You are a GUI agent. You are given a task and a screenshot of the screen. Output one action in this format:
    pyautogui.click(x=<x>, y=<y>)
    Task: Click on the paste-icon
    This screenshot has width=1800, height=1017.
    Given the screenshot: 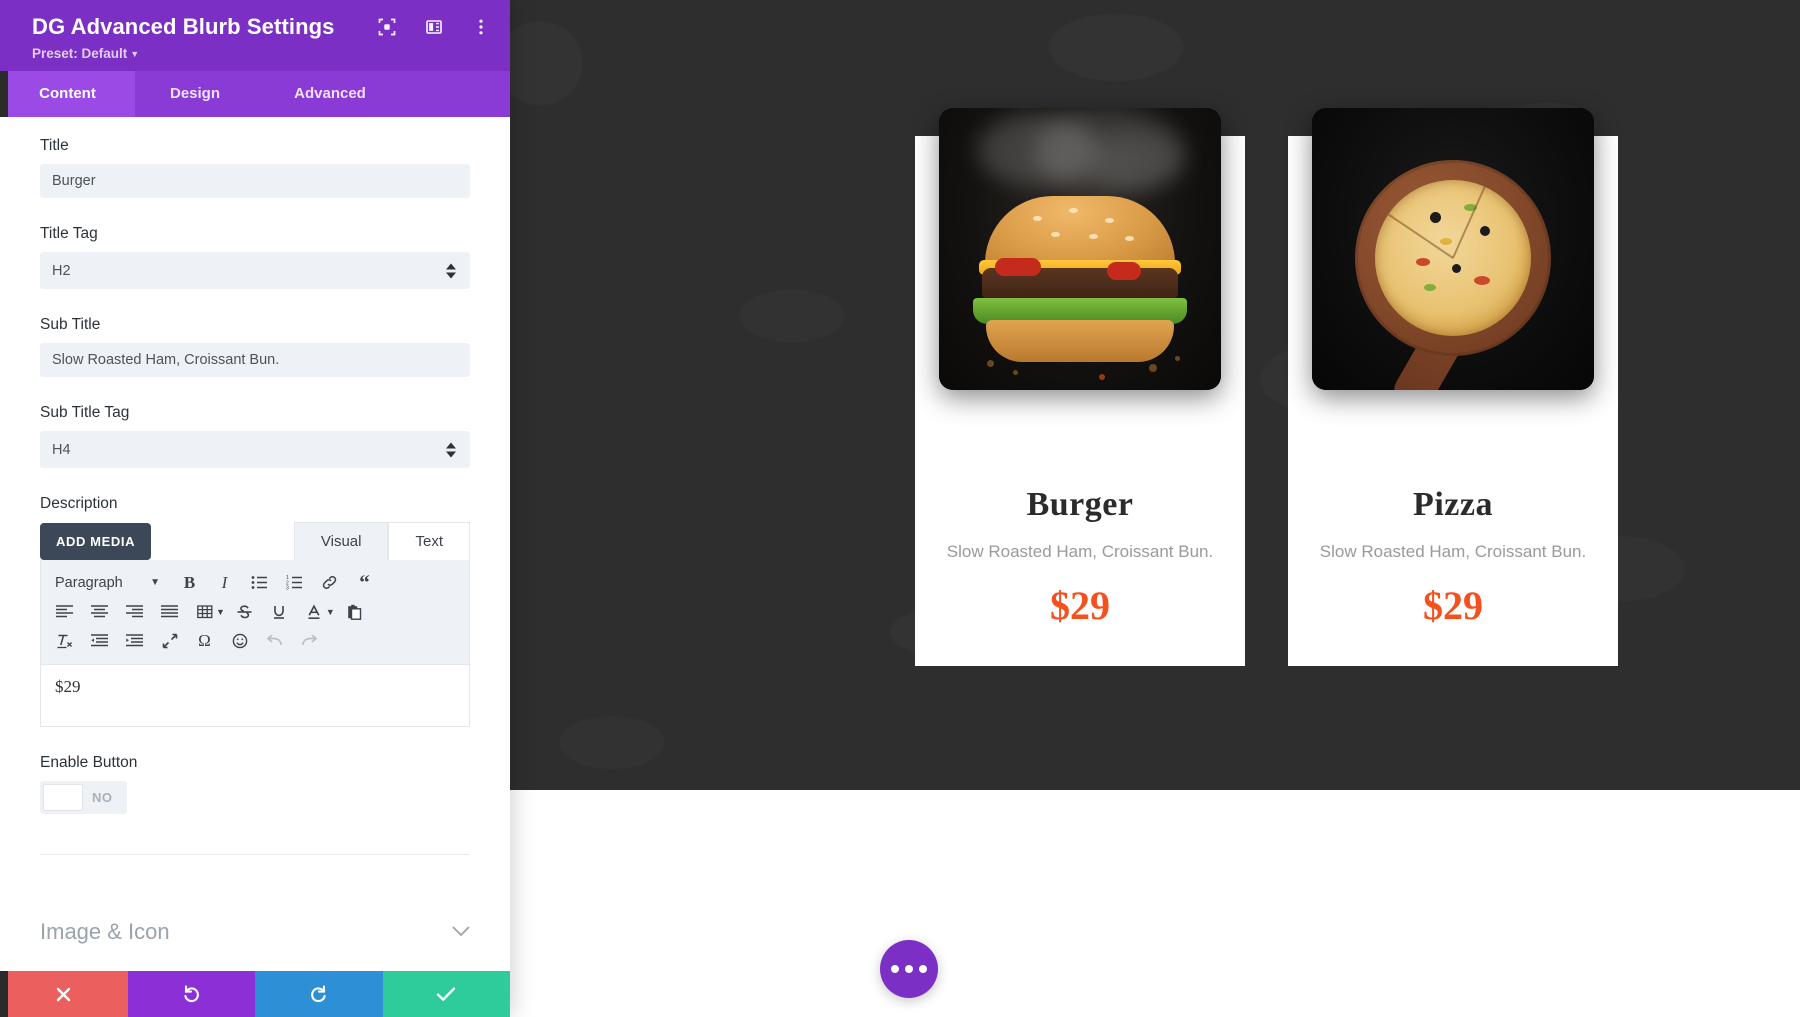 What is the action you would take?
    pyautogui.click(x=354, y=611)
    